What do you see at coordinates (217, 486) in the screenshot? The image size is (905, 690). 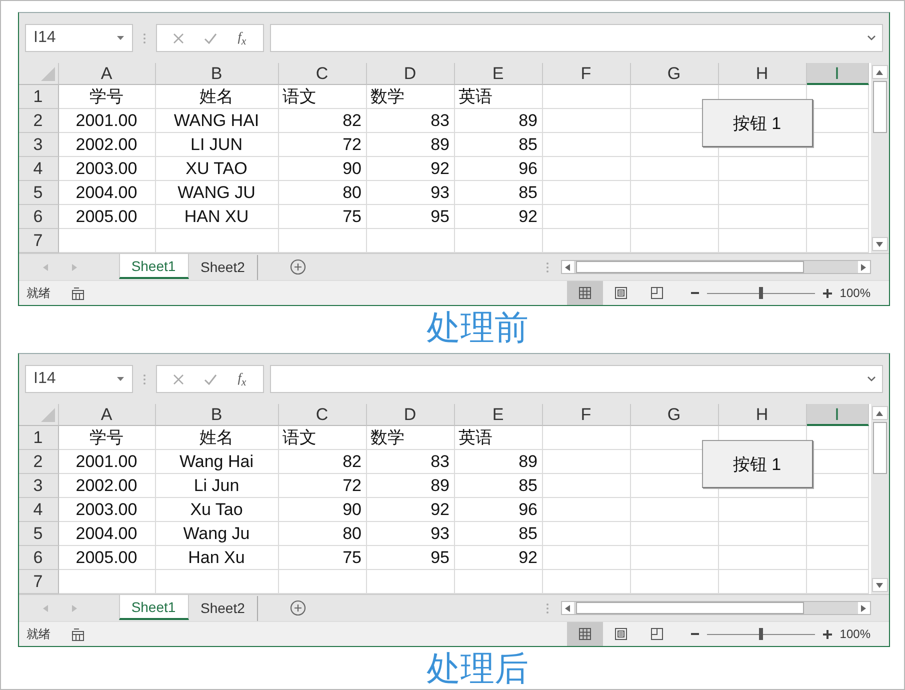 I see `table-cell: Li Jun` at bounding box center [217, 486].